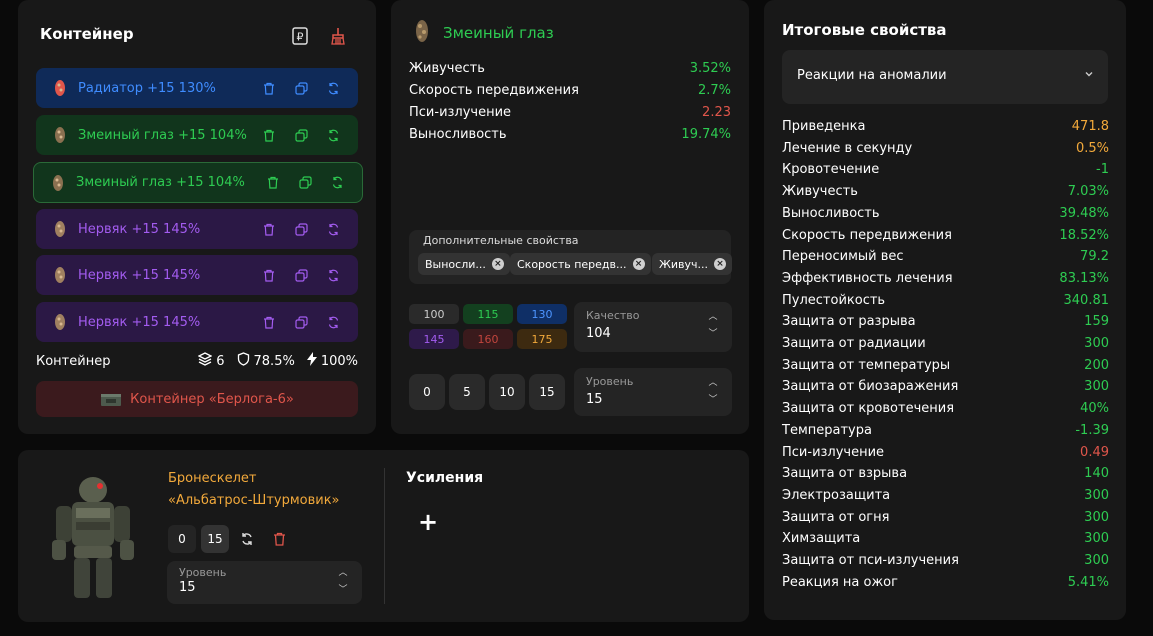 The image size is (1153, 636). What do you see at coordinates (945, 278) in the screenshot?
I see `total-stat-row: Эффективность лечения 83.13%` at bounding box center [945, 278].